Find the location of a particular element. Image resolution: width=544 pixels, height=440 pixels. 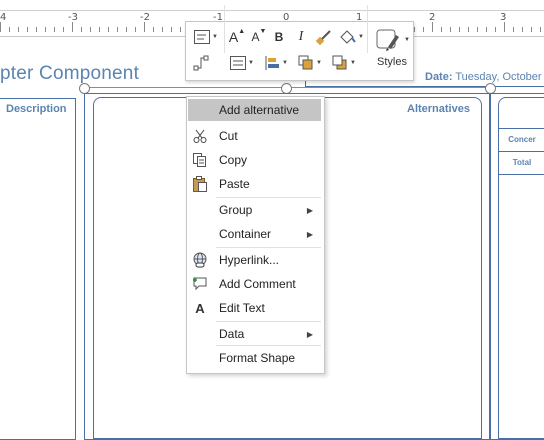

menu-item-label: Copy is located at coordinates (233, 160).